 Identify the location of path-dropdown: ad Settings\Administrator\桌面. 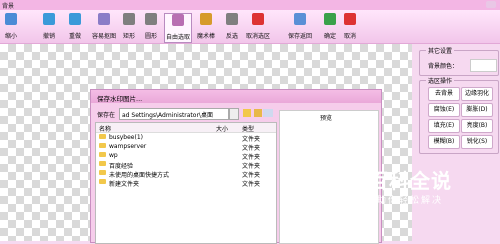
(174, 114).